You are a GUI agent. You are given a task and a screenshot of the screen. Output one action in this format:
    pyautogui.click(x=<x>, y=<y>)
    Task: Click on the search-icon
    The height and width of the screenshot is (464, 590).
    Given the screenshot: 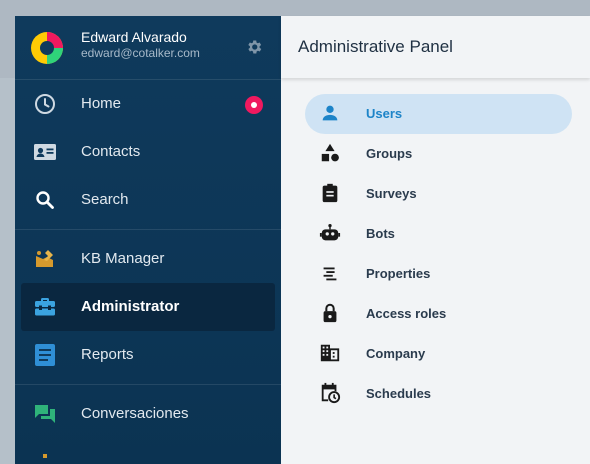 What is the action you would take?
    pyautogui.click(x=45, y=200)
    